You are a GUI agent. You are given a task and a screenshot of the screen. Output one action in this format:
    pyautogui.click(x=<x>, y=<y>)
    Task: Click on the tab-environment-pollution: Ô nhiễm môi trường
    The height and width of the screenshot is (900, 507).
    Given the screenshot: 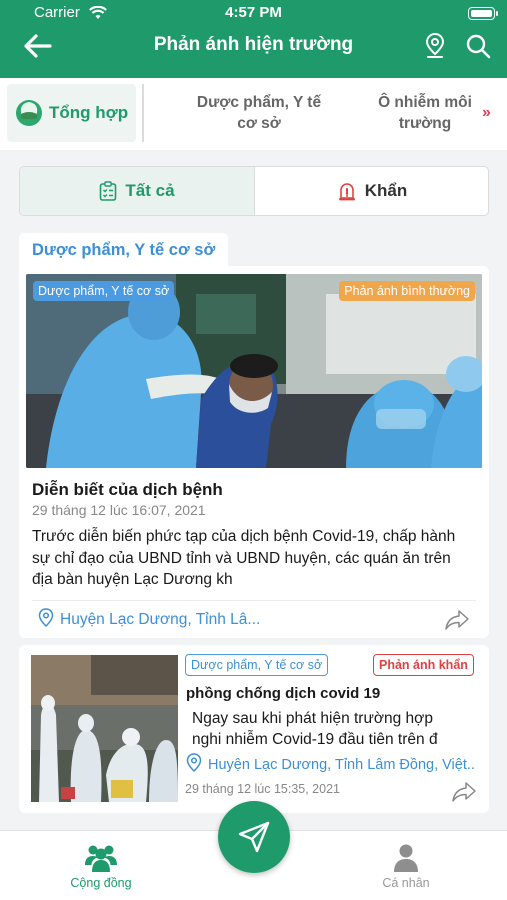 What is the action you would take?
    pyautogui.click(x=425, y=113)
    